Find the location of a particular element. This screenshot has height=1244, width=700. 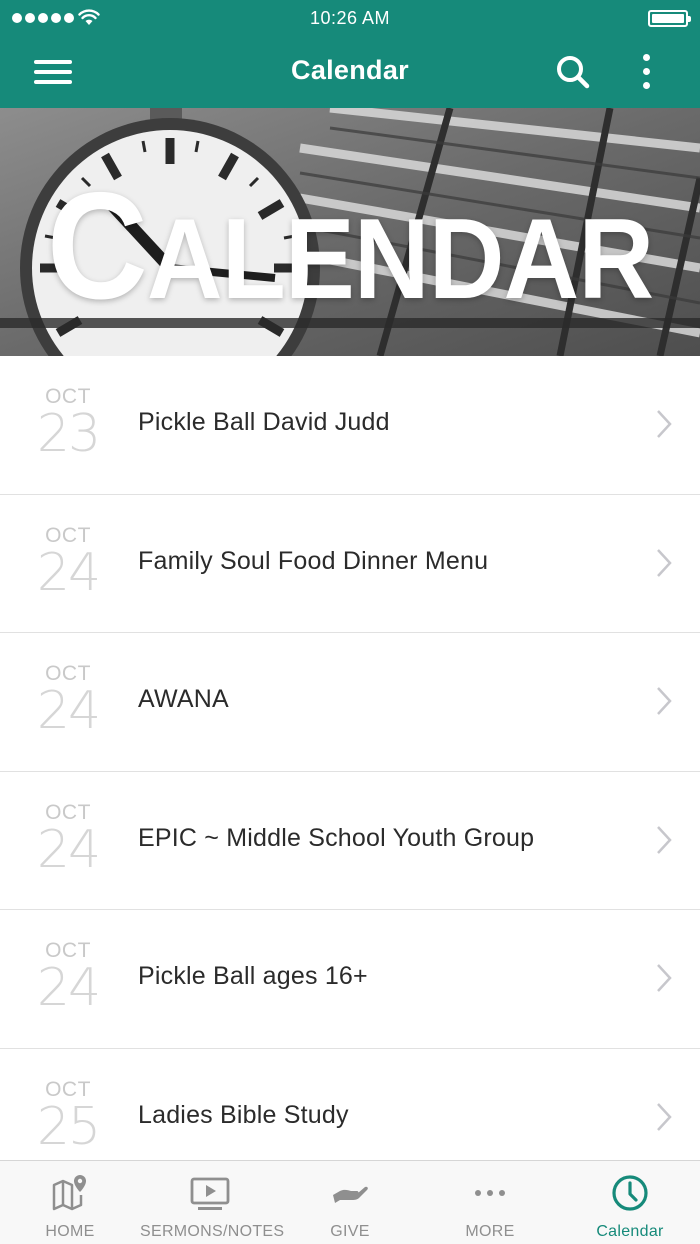

tab-label: GIVE is located at coordinates (350, 1231).